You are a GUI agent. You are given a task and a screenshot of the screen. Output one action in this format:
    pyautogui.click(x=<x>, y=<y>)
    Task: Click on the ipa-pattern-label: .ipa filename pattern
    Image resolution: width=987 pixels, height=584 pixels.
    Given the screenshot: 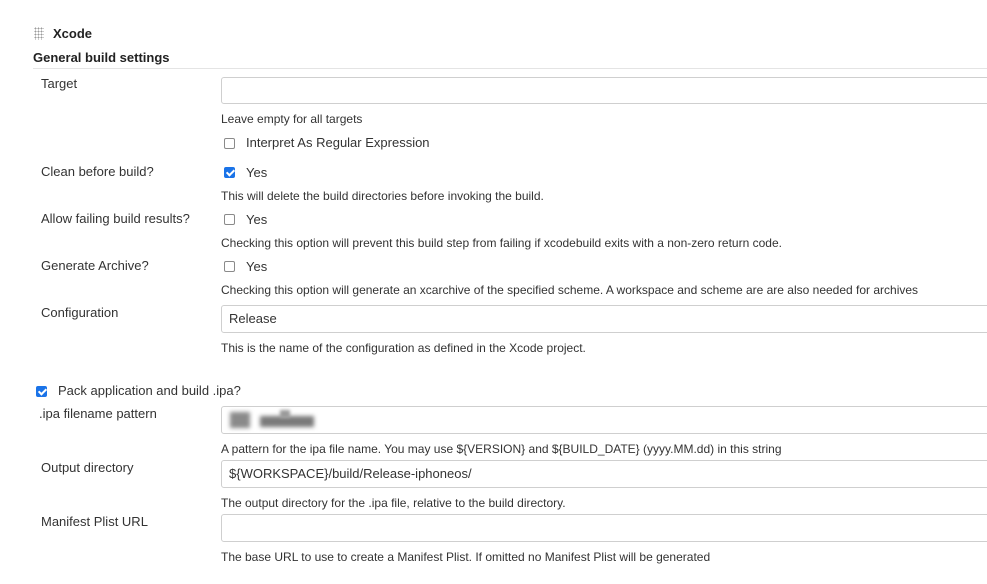 What is the action you would take?
    pyautogui.click(x=98, y=413)
    